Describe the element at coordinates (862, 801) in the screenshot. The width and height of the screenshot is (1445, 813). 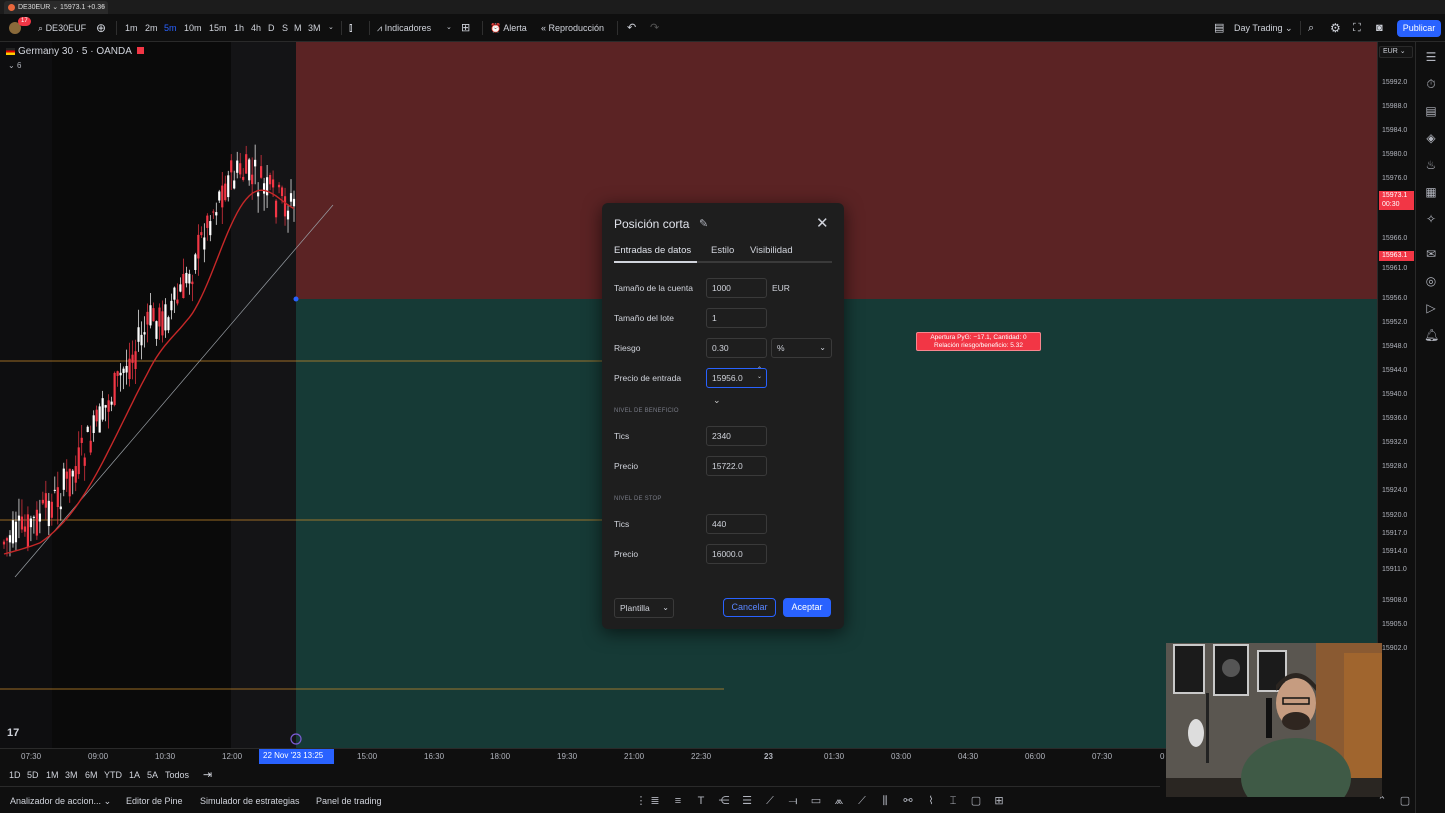
I see `tool-brush-icon: ⟋` at that location.